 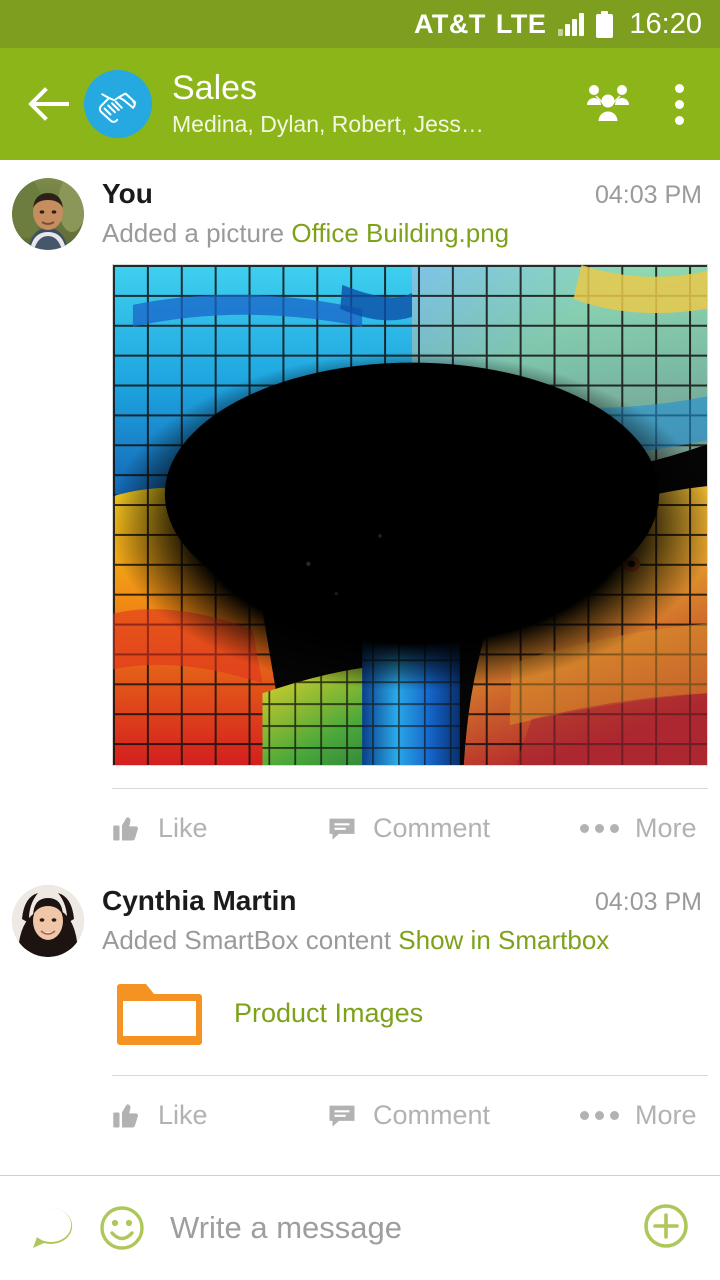 I want to click on group-avatar, so click(x=118, y=104).